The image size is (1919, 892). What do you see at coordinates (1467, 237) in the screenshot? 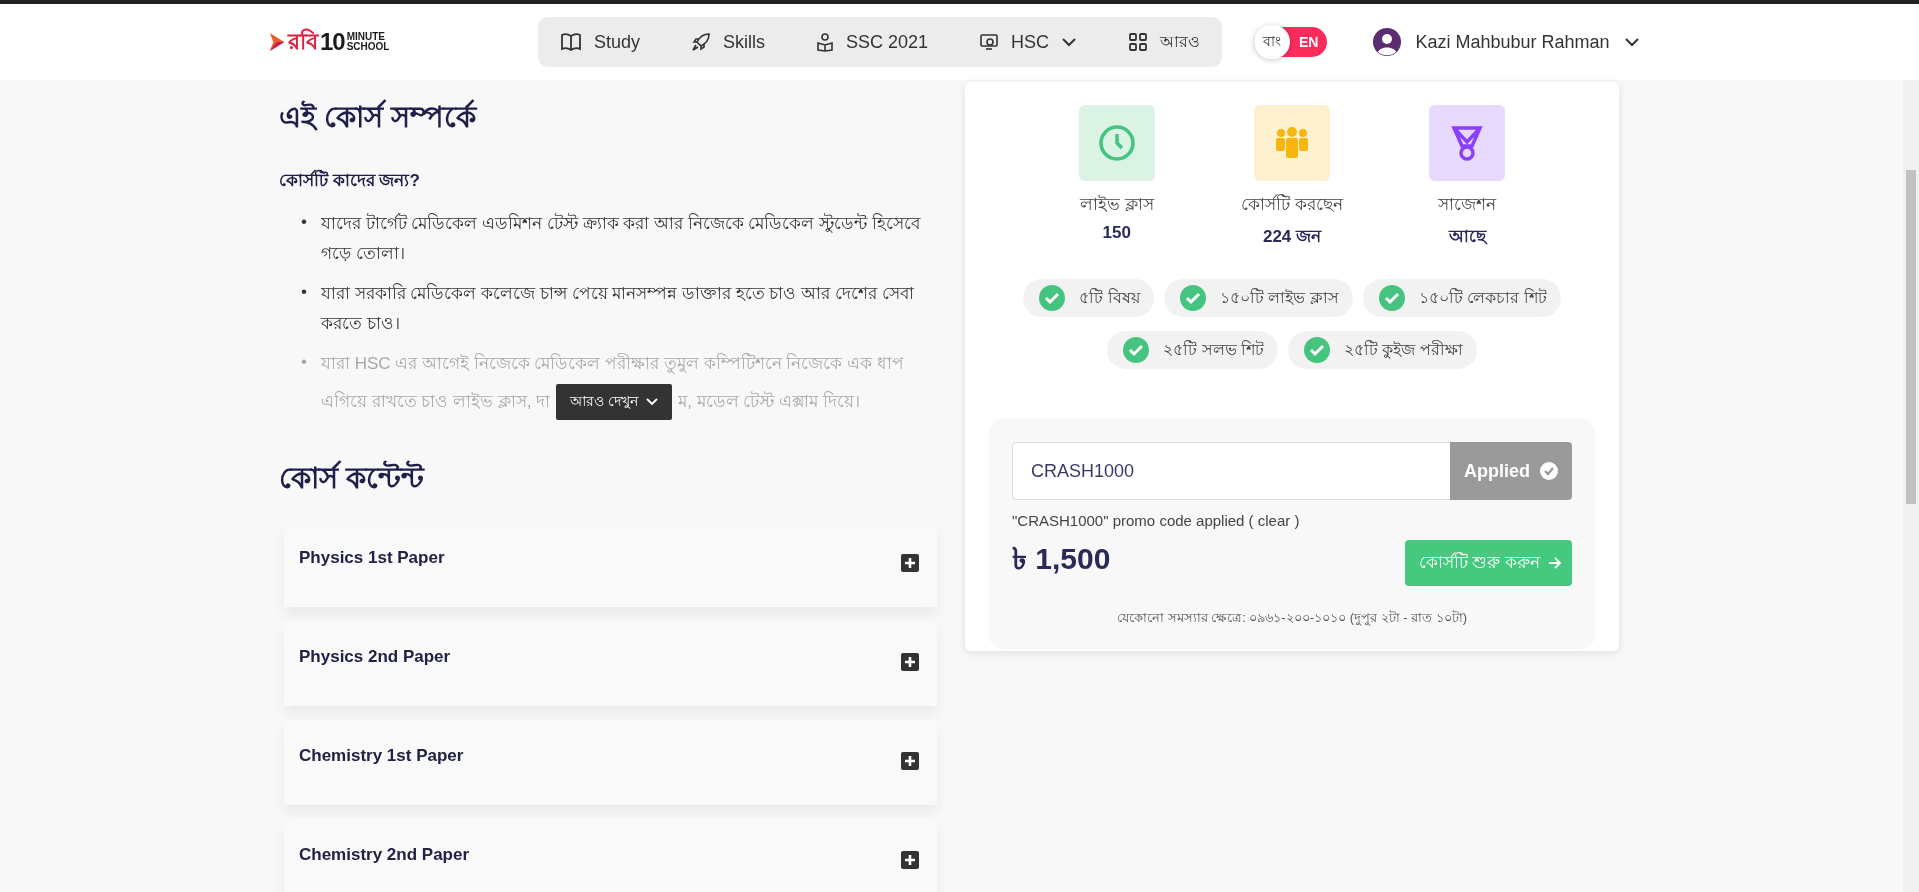
I see `stat-value: আছে` at bounding box center [1467, 237].